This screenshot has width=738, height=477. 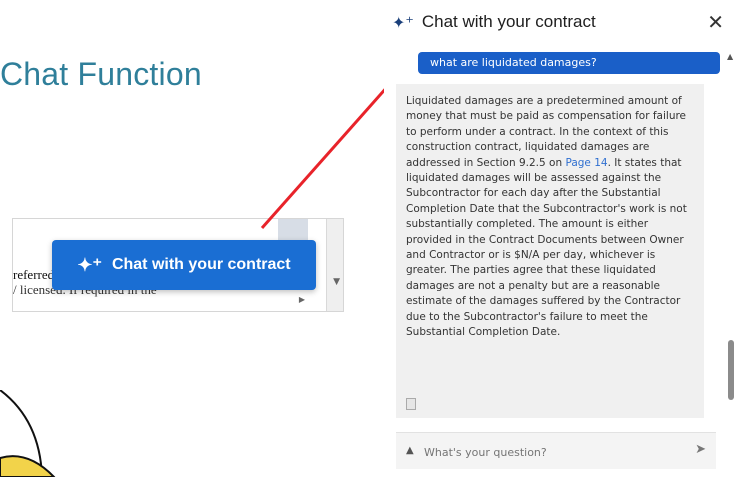 I want to click on user-message-bubble: what are liquidated damages?, so click(x=569, y=63).